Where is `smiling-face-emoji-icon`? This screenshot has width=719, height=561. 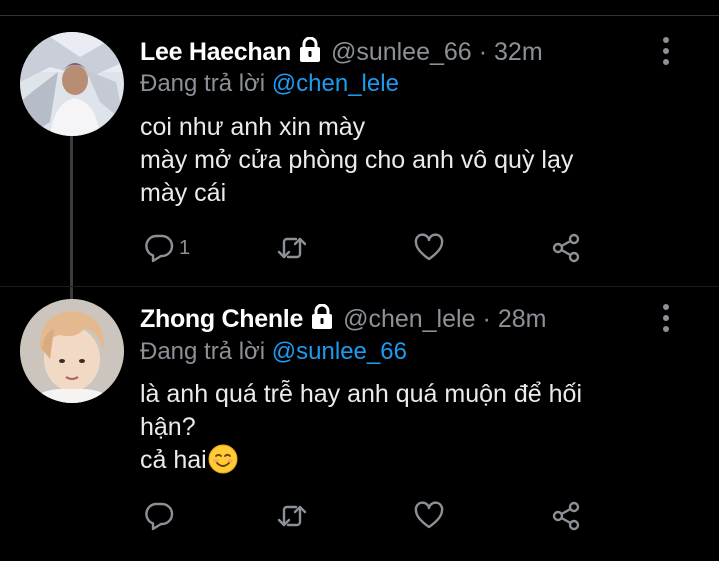
smiling-face-emoji-icon is located at coordinates (223, 459).